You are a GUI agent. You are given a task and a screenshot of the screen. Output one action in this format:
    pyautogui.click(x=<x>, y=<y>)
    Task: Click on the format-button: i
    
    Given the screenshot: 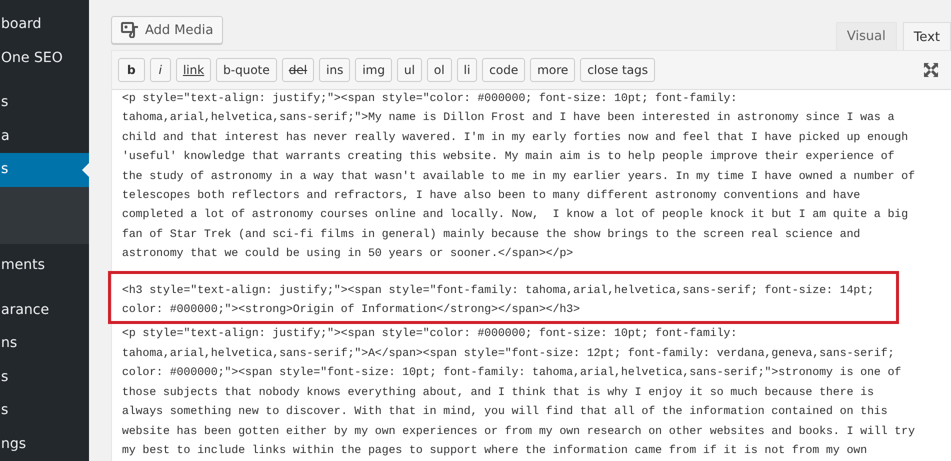 What is the action you would take?
    pyautogui.click(x=160, y=70)
    